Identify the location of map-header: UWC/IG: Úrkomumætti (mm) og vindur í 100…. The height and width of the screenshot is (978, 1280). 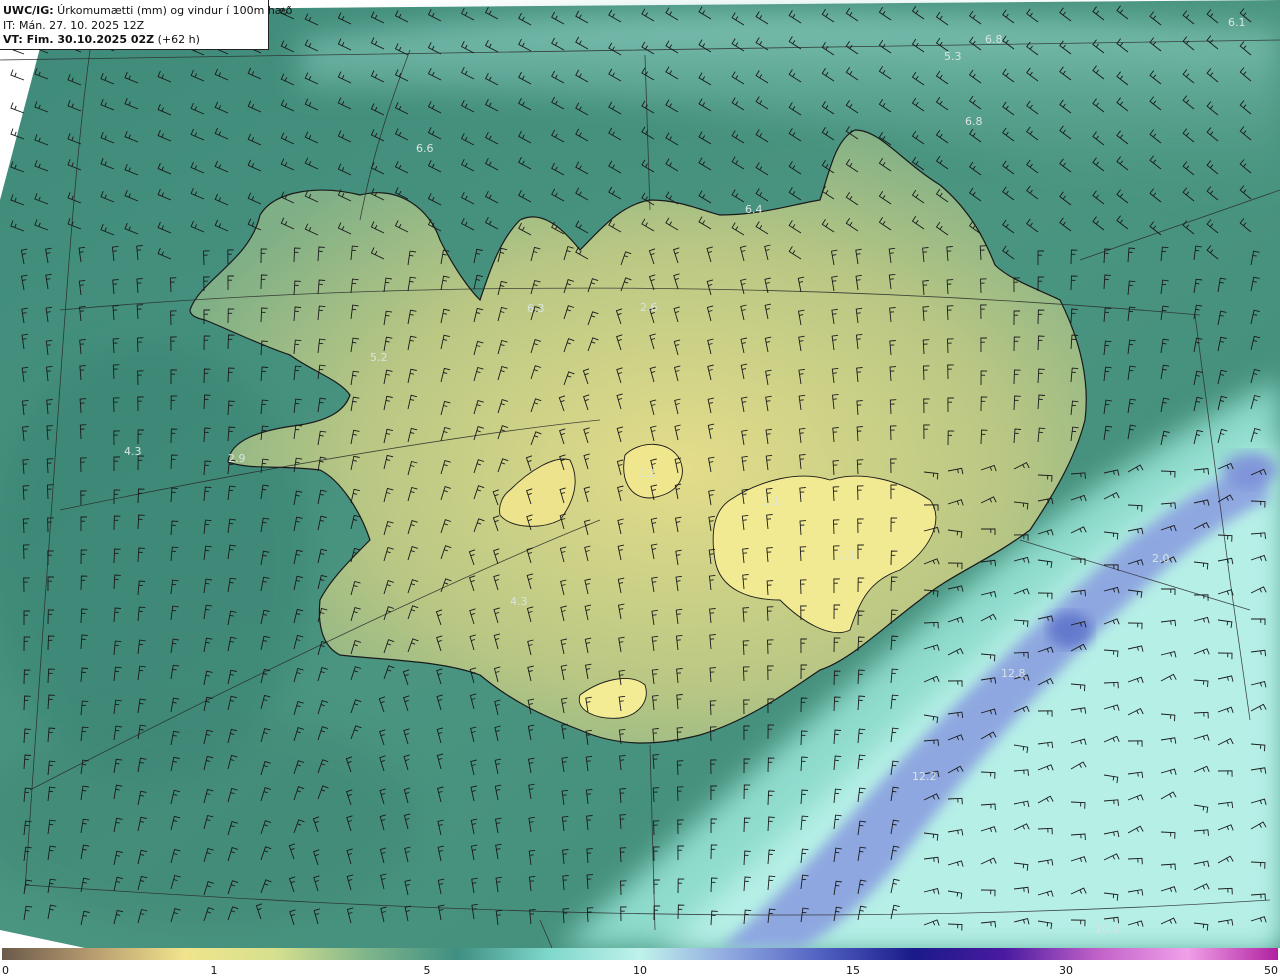
(146, 25).